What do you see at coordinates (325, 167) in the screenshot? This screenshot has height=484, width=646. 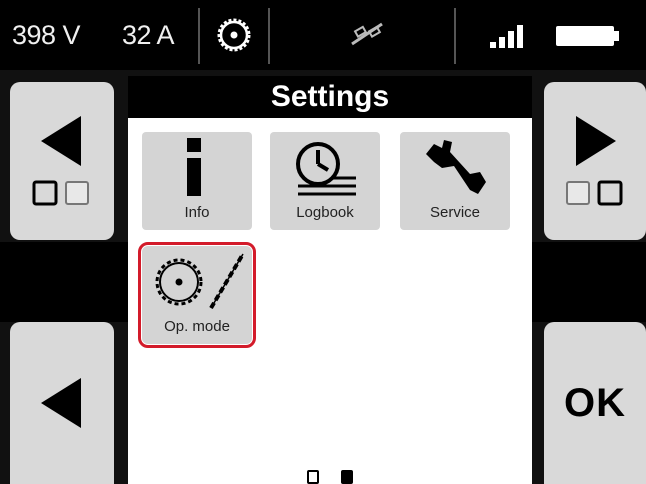 I see `logbook-icon` at bounding box center [325, 167].